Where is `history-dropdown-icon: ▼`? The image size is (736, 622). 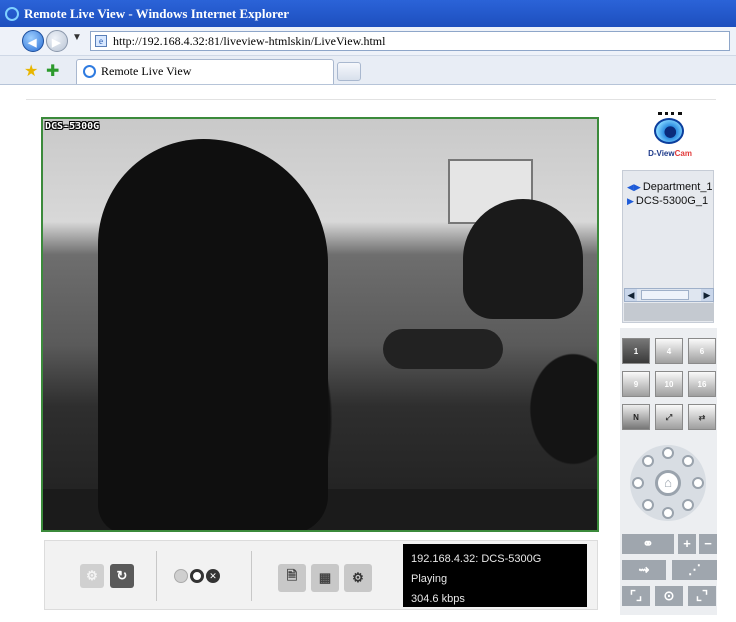
history-dropdown-icon: ▼ is located at coordinates (77, 37).